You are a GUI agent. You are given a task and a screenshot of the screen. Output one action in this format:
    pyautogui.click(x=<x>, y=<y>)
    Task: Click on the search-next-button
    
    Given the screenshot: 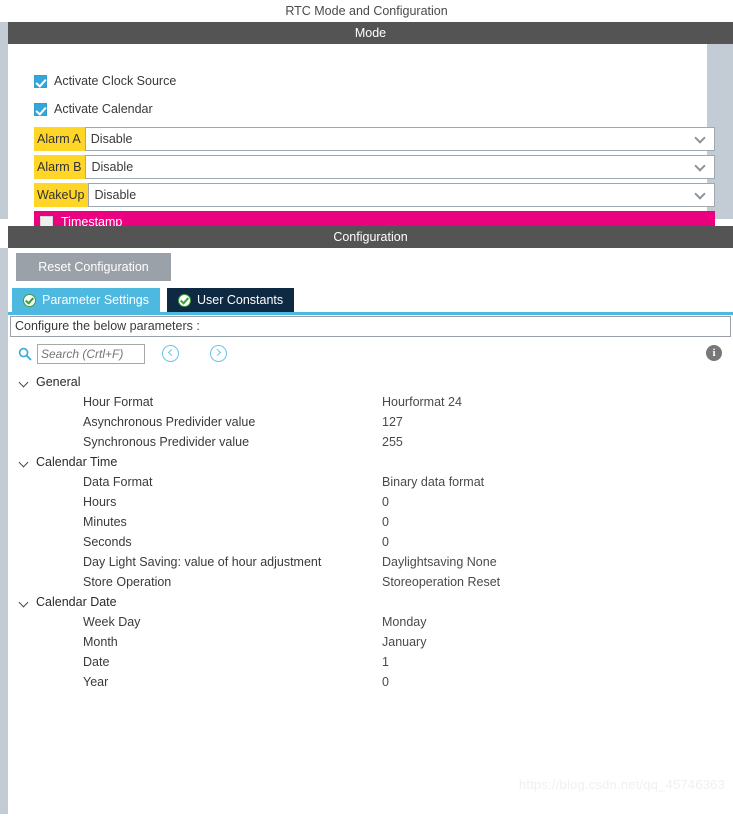 What is the action you would take?
    pyautogui.click(x=218, y=353)
    